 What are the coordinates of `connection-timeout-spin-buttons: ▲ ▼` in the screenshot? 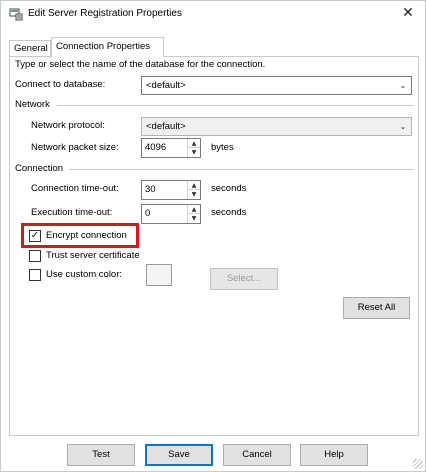 It's located at (193, 190).